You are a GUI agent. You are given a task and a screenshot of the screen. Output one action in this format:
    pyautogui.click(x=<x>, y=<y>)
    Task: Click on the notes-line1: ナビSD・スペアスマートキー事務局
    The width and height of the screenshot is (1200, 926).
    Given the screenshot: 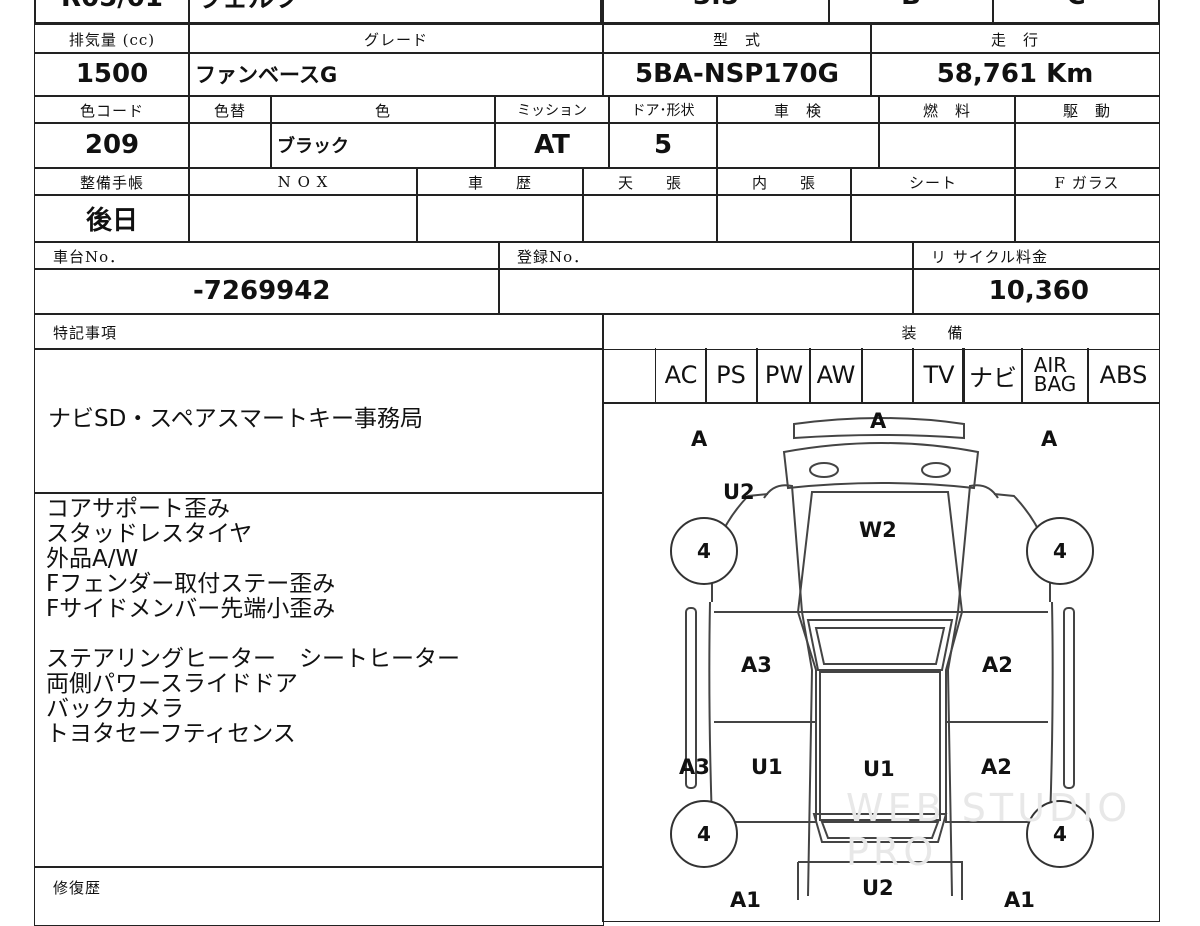 What is the action you would take?
    pyautogui.click(x=236, y=419)
    